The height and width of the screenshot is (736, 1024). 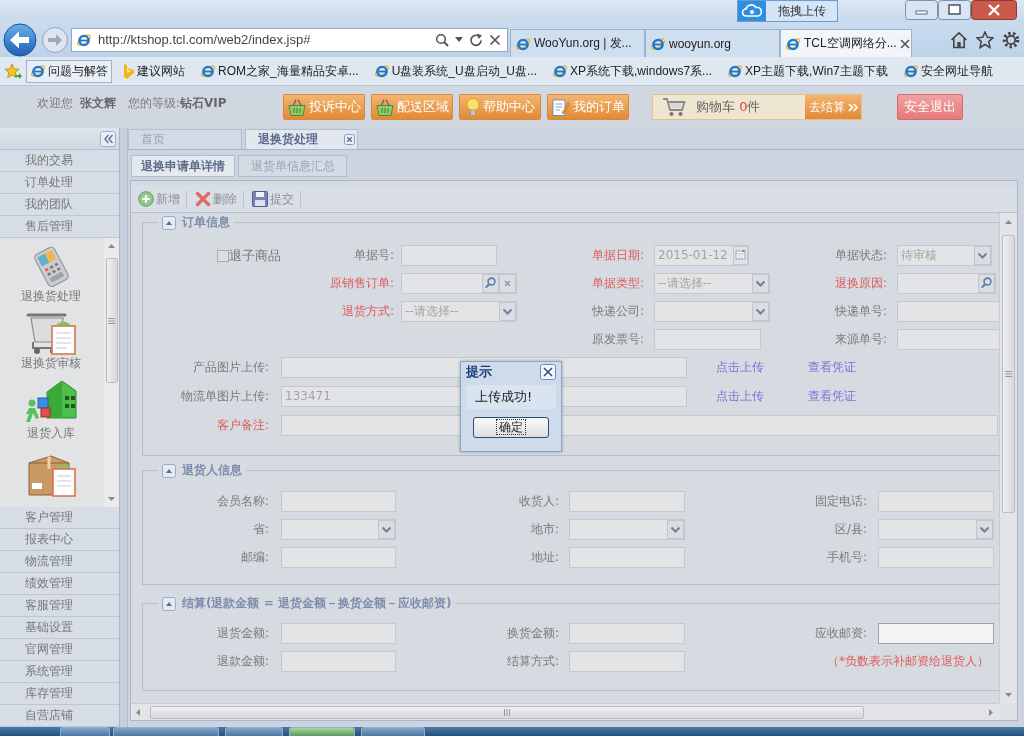 What do you see at coordinates (617, 339) in the screenshot?
I see `field-label: 原发票号:` at bounding box center [617, 339].